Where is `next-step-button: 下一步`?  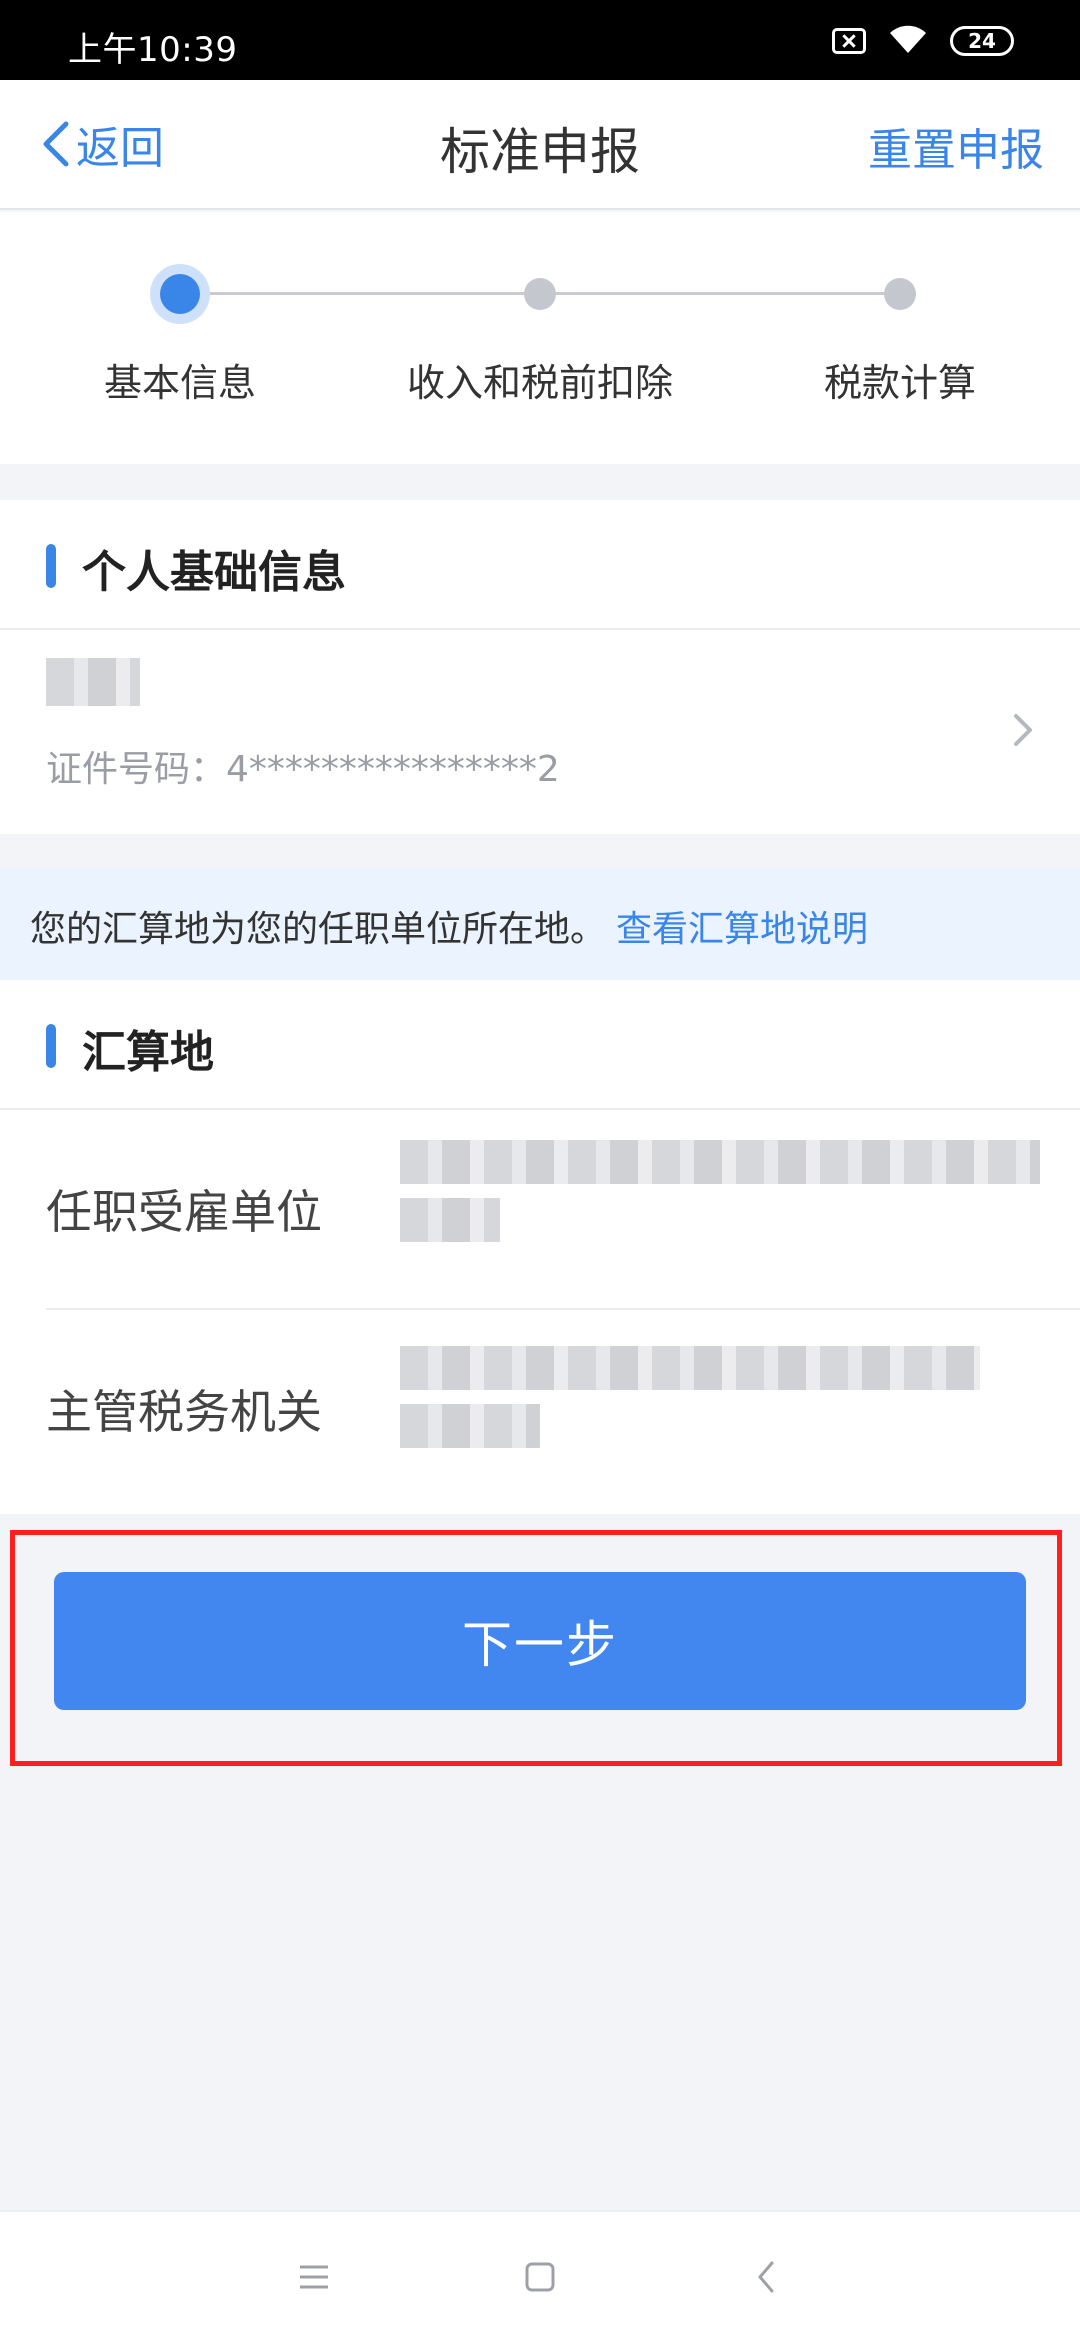
next-step-button: 下一步 is located at coordinates (540, 1641).